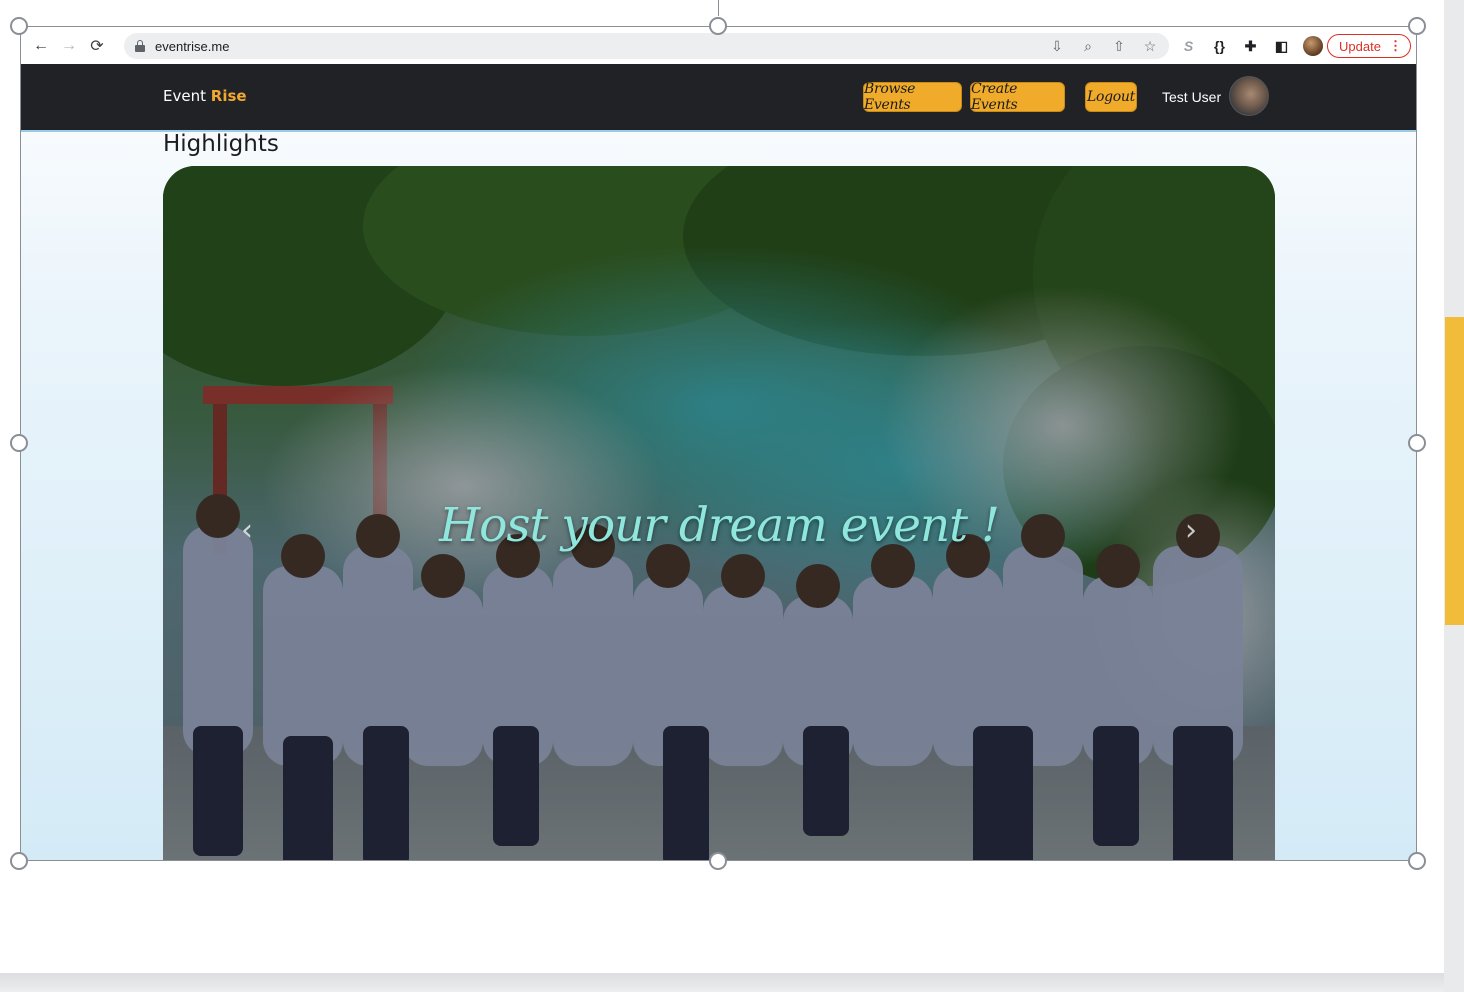 The image size is (1464, 992). I want to click on browse-events-button: Browse Events, so click(912, 97).